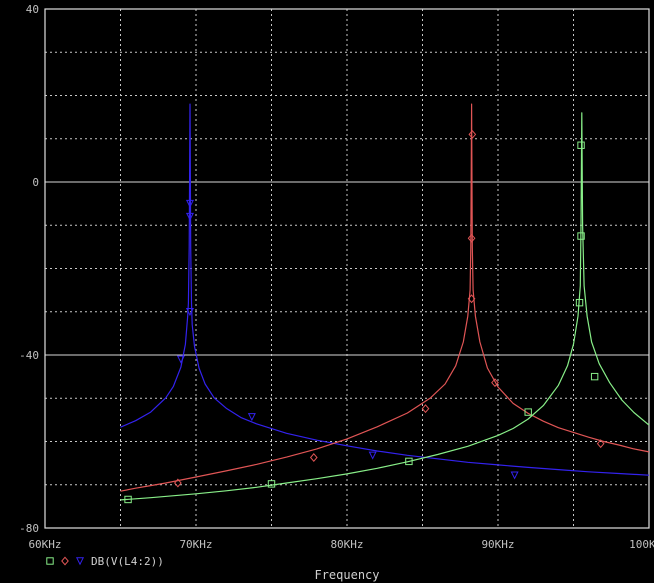 Image resolution: width=654 pixels, height=583 pixels. I want to click on y-tick-label: -80, so click(29, 528).